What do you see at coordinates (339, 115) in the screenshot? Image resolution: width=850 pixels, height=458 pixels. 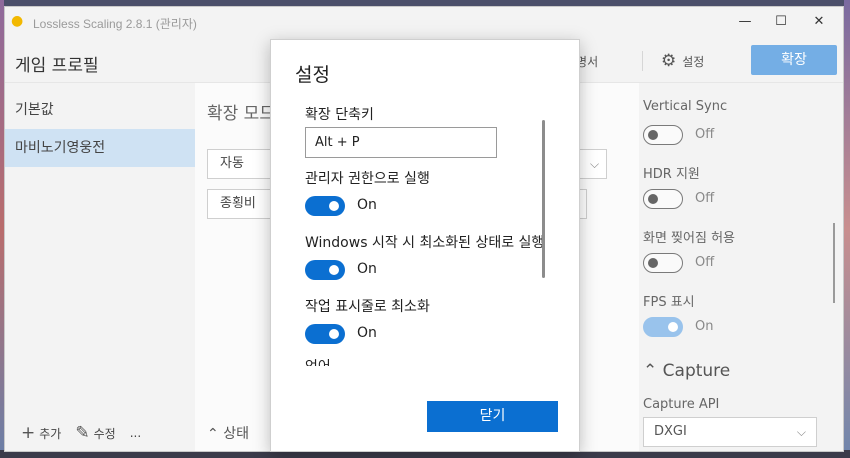 I see `hotkey-label: 확장 단축키` at bounding box center [339, 115].